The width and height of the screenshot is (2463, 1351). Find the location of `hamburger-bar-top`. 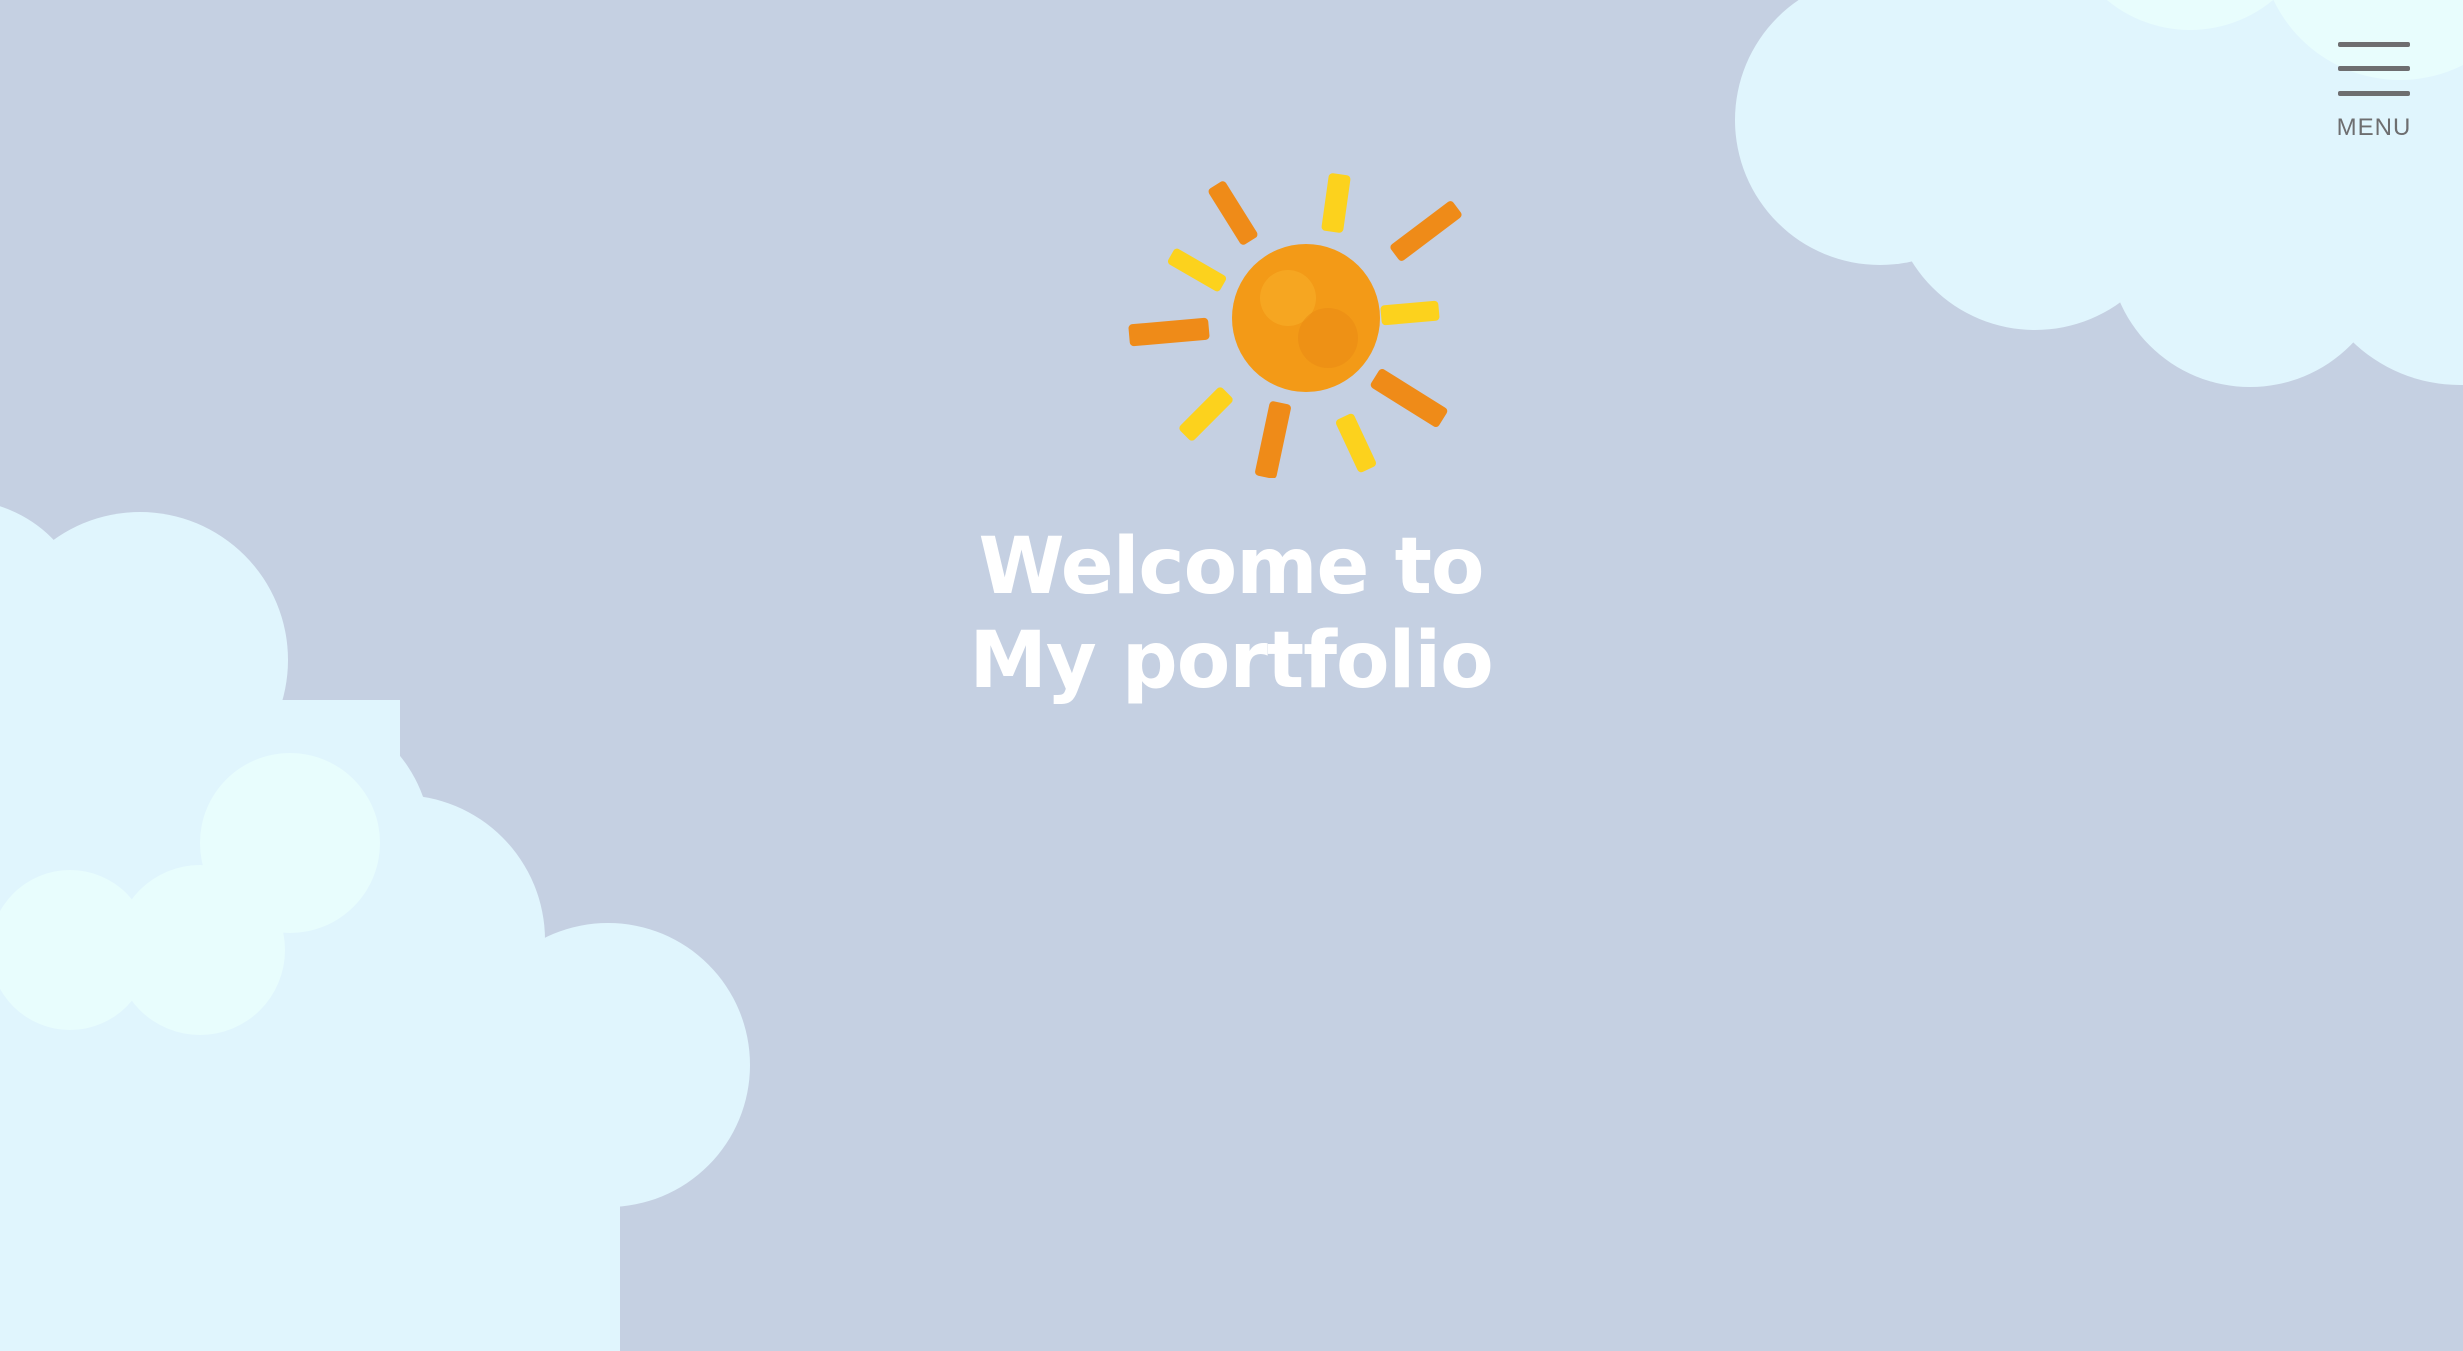

hamburger-bar-top is located at coordinates (2374, 44).